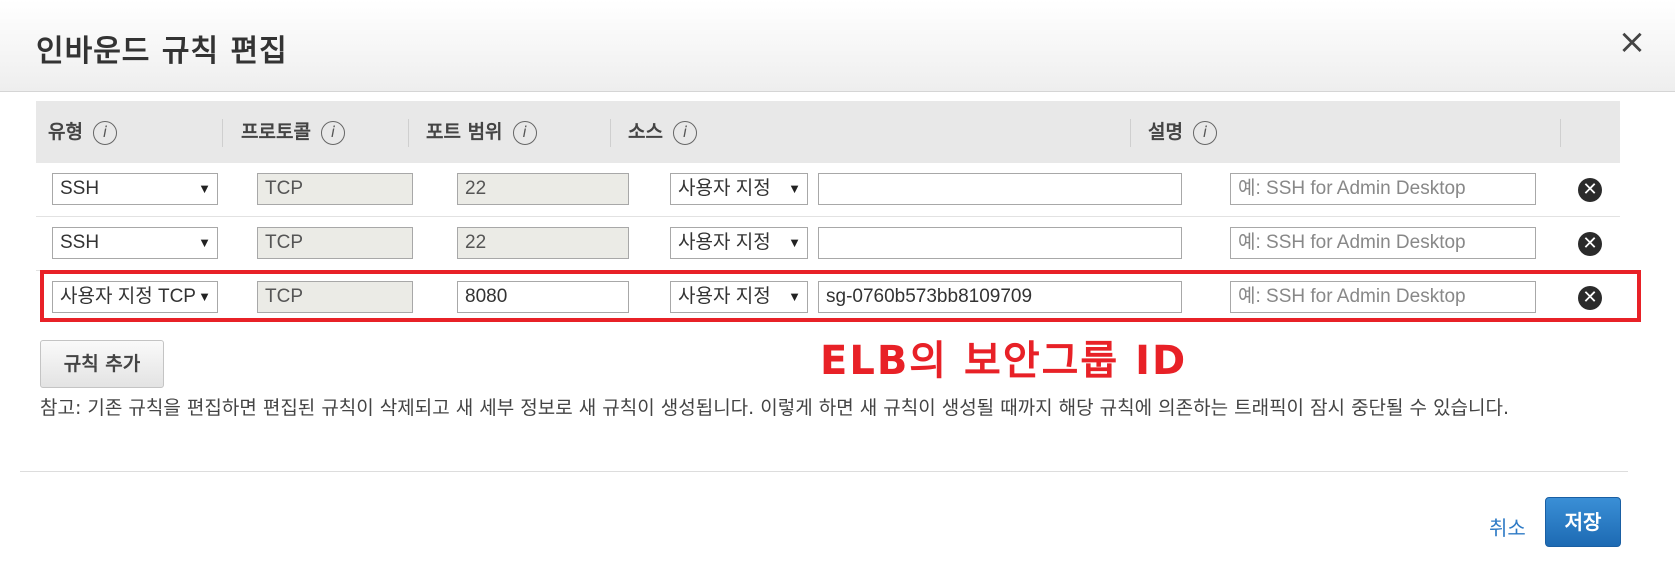 The height and width of the screenshot is (574, 1675). Describe the element at coordinates (1165, 132) in the screenshot. I see `column-header-description-label: 설명` at that location.